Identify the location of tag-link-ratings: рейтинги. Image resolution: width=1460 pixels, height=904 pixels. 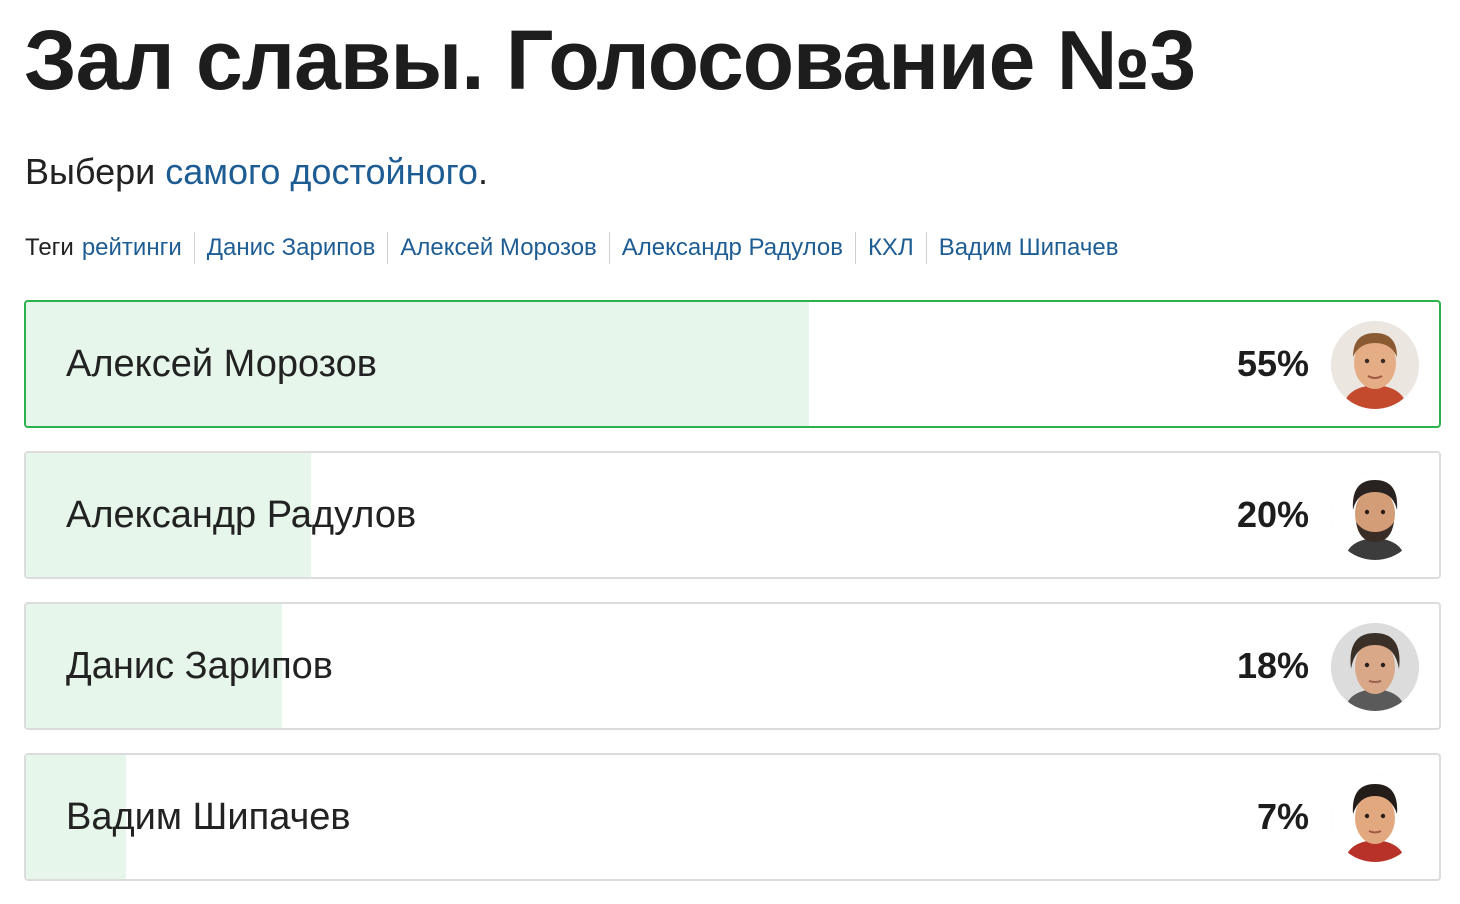
(138, 248).